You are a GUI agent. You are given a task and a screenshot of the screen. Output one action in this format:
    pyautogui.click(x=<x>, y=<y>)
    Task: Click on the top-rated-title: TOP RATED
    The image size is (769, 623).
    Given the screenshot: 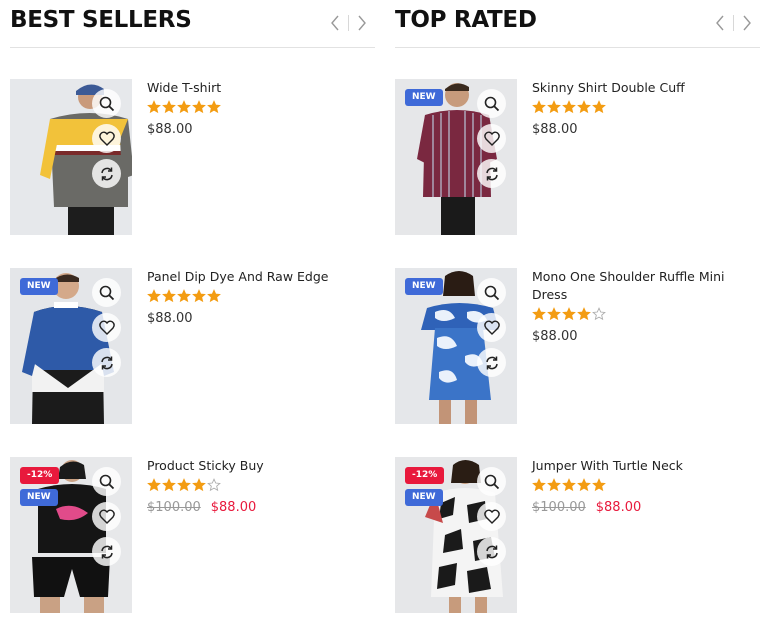 What is the action you would take?
    pyautogui.click(x=466, y=20)
    